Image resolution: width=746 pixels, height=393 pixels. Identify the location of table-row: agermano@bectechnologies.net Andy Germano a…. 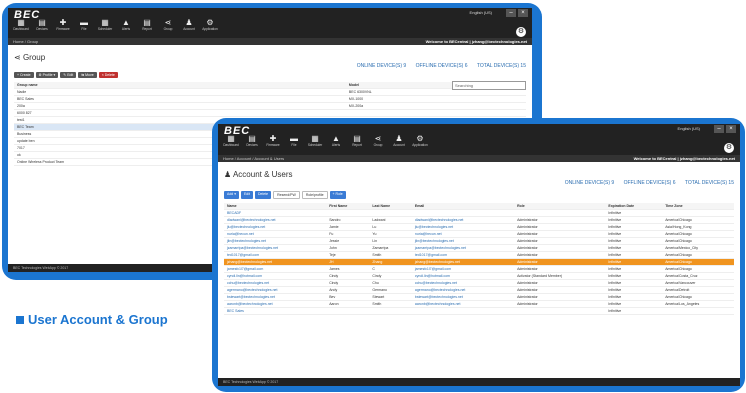
(479, 290).